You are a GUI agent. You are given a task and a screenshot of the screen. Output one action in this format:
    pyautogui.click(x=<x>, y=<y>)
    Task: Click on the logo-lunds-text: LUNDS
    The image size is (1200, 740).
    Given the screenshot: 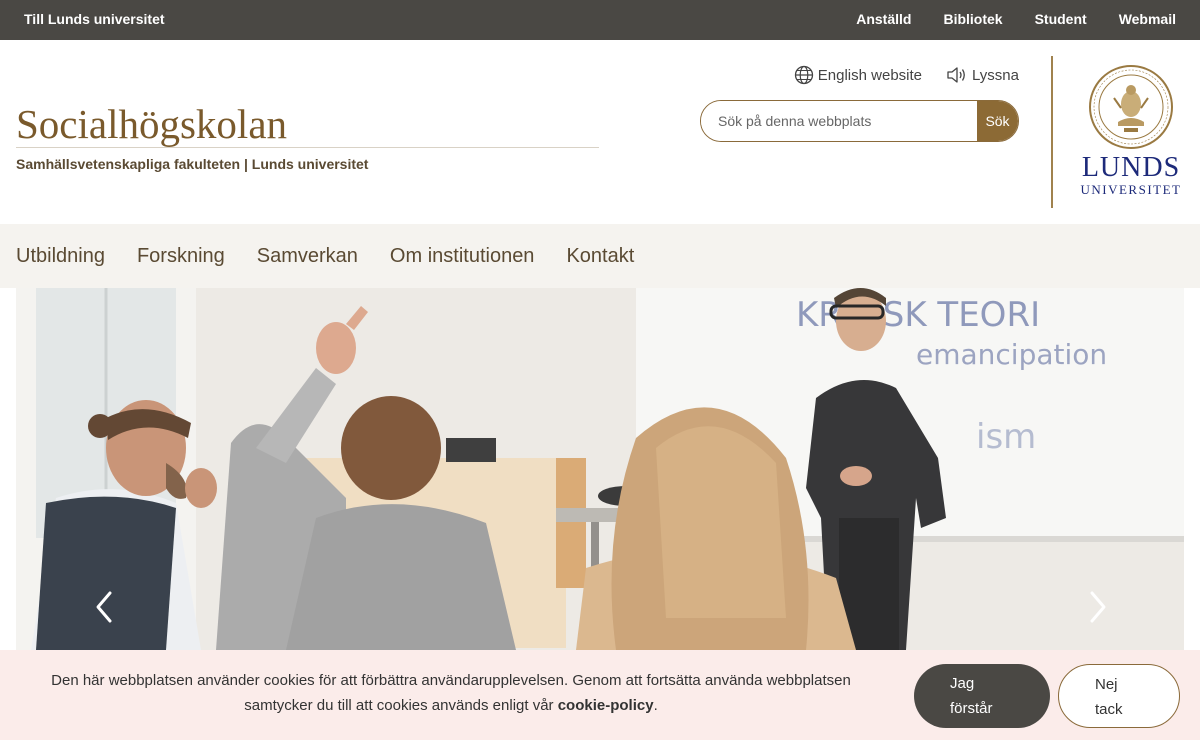 What is the action you would take?
    pyautogui.click(x=1131, y=167)
    